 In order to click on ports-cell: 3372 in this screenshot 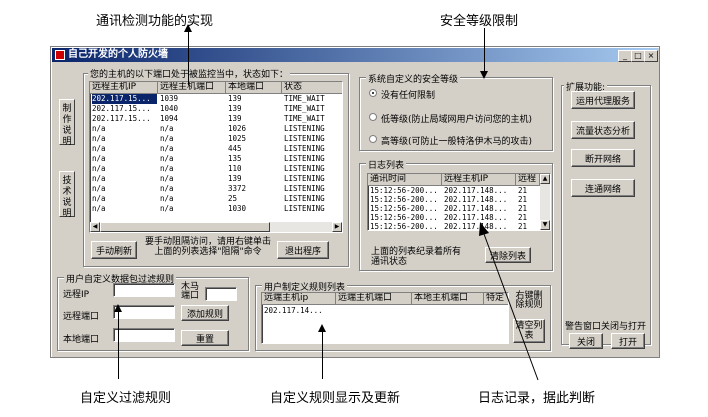, I will do `click(254, 189)`.